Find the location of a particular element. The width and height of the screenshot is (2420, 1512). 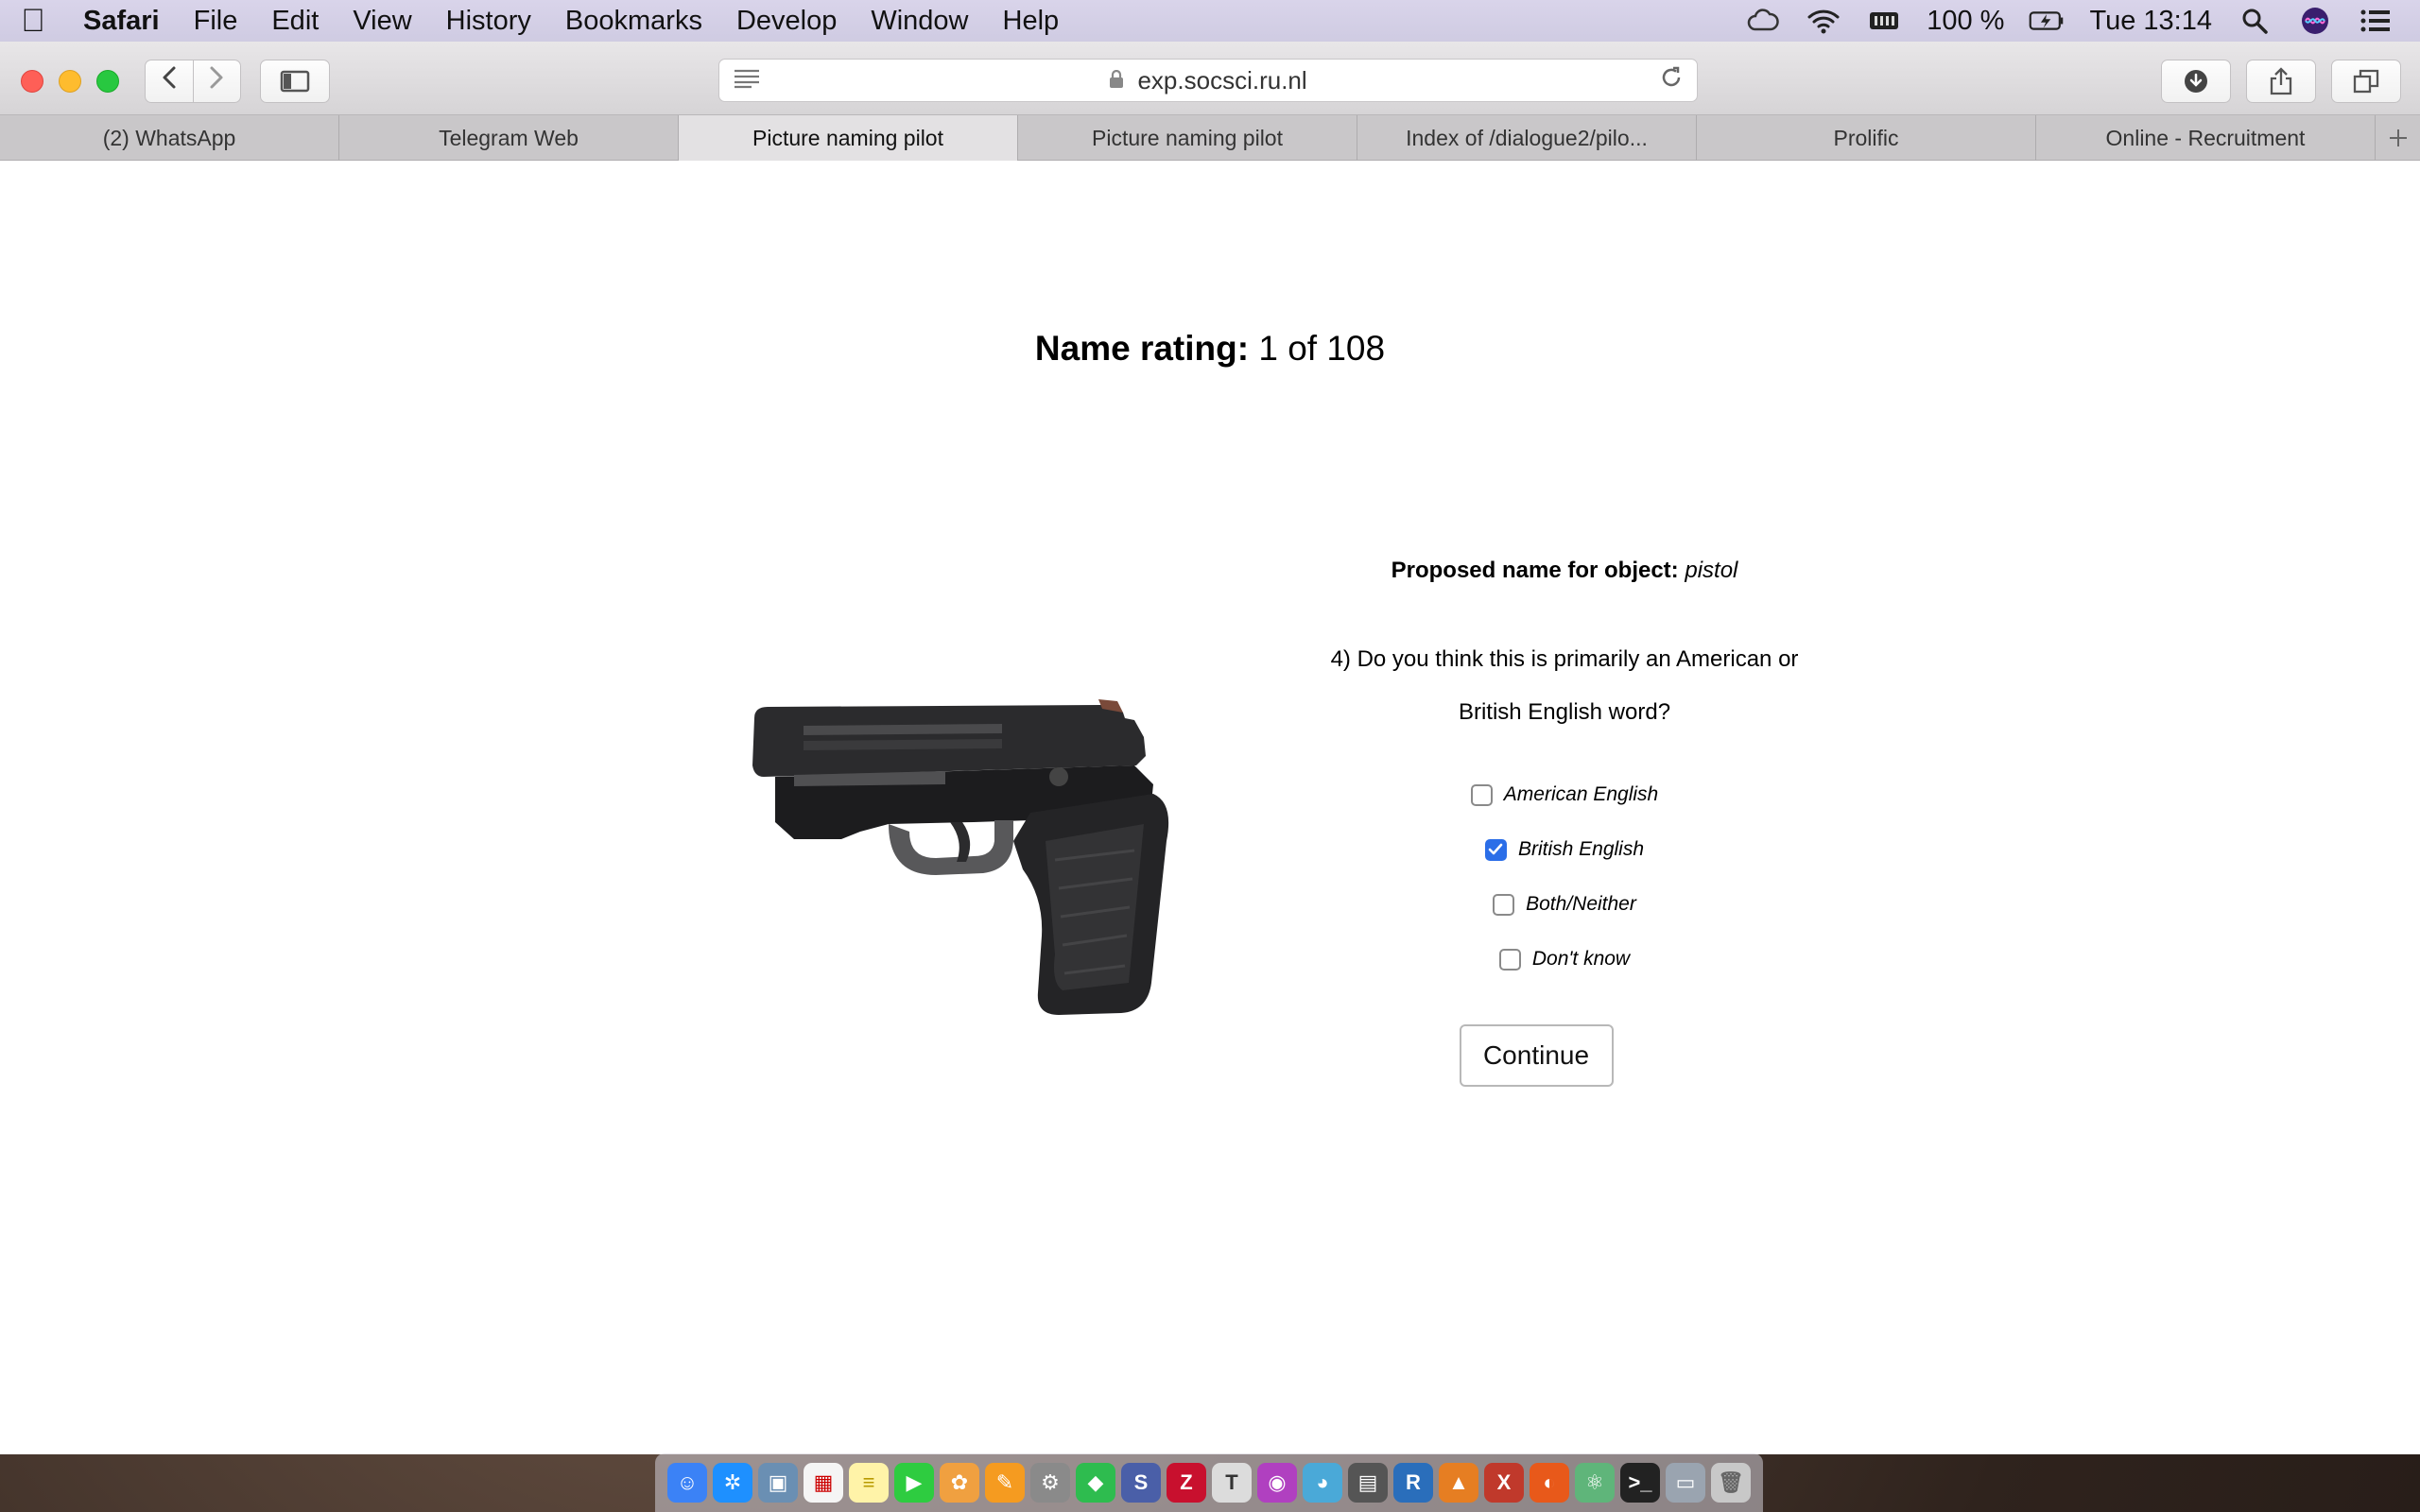

download-icon is located at coordinates (2196, 81).